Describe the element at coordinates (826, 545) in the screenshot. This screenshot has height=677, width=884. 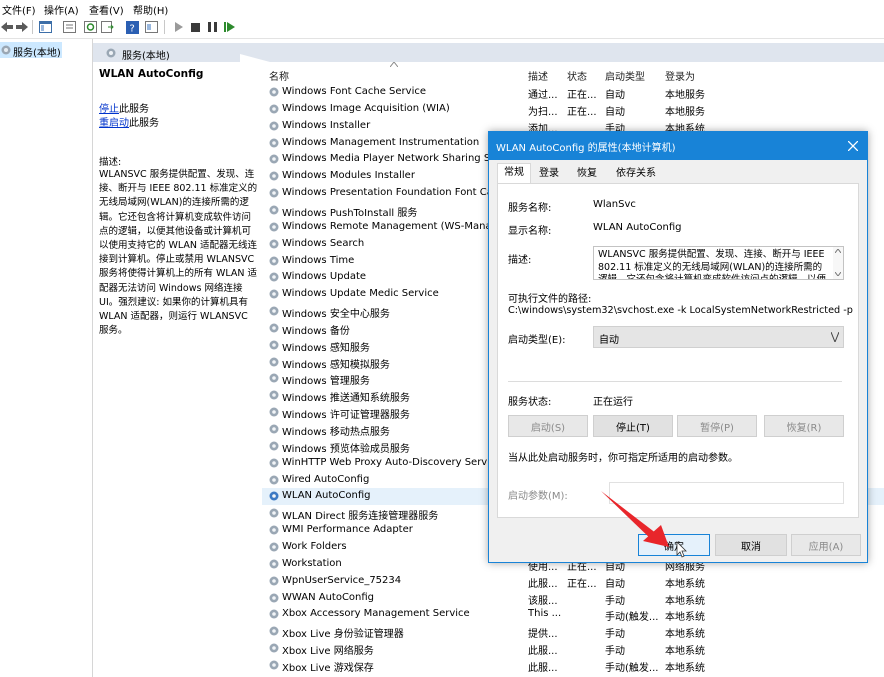
I see `apply-button: 应用(A)` at that location.